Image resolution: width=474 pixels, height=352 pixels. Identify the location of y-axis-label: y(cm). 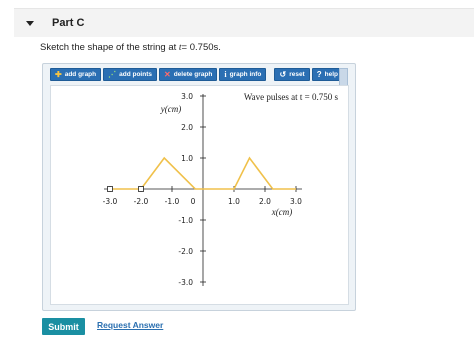
(170, 109).